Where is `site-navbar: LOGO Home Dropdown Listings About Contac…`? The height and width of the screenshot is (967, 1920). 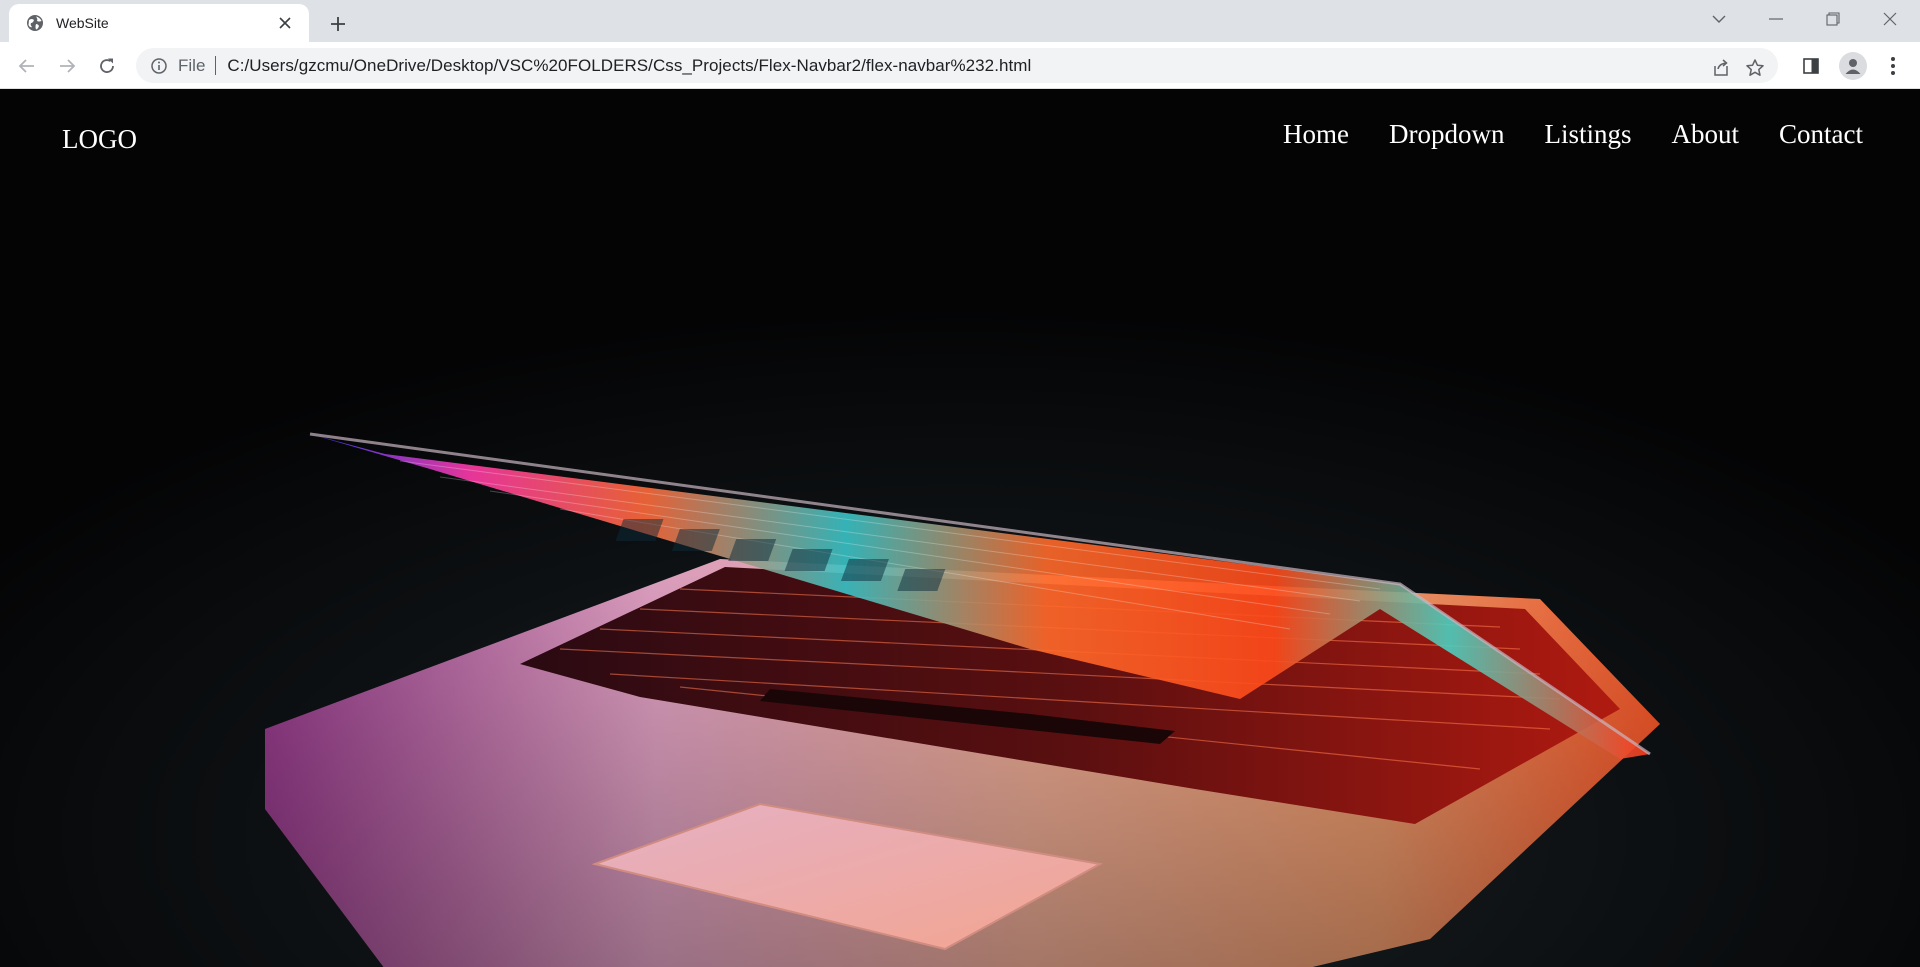 site-navbar: LOGO Home Dropdown Listings About Contac… is located at coordinates (960, 139).